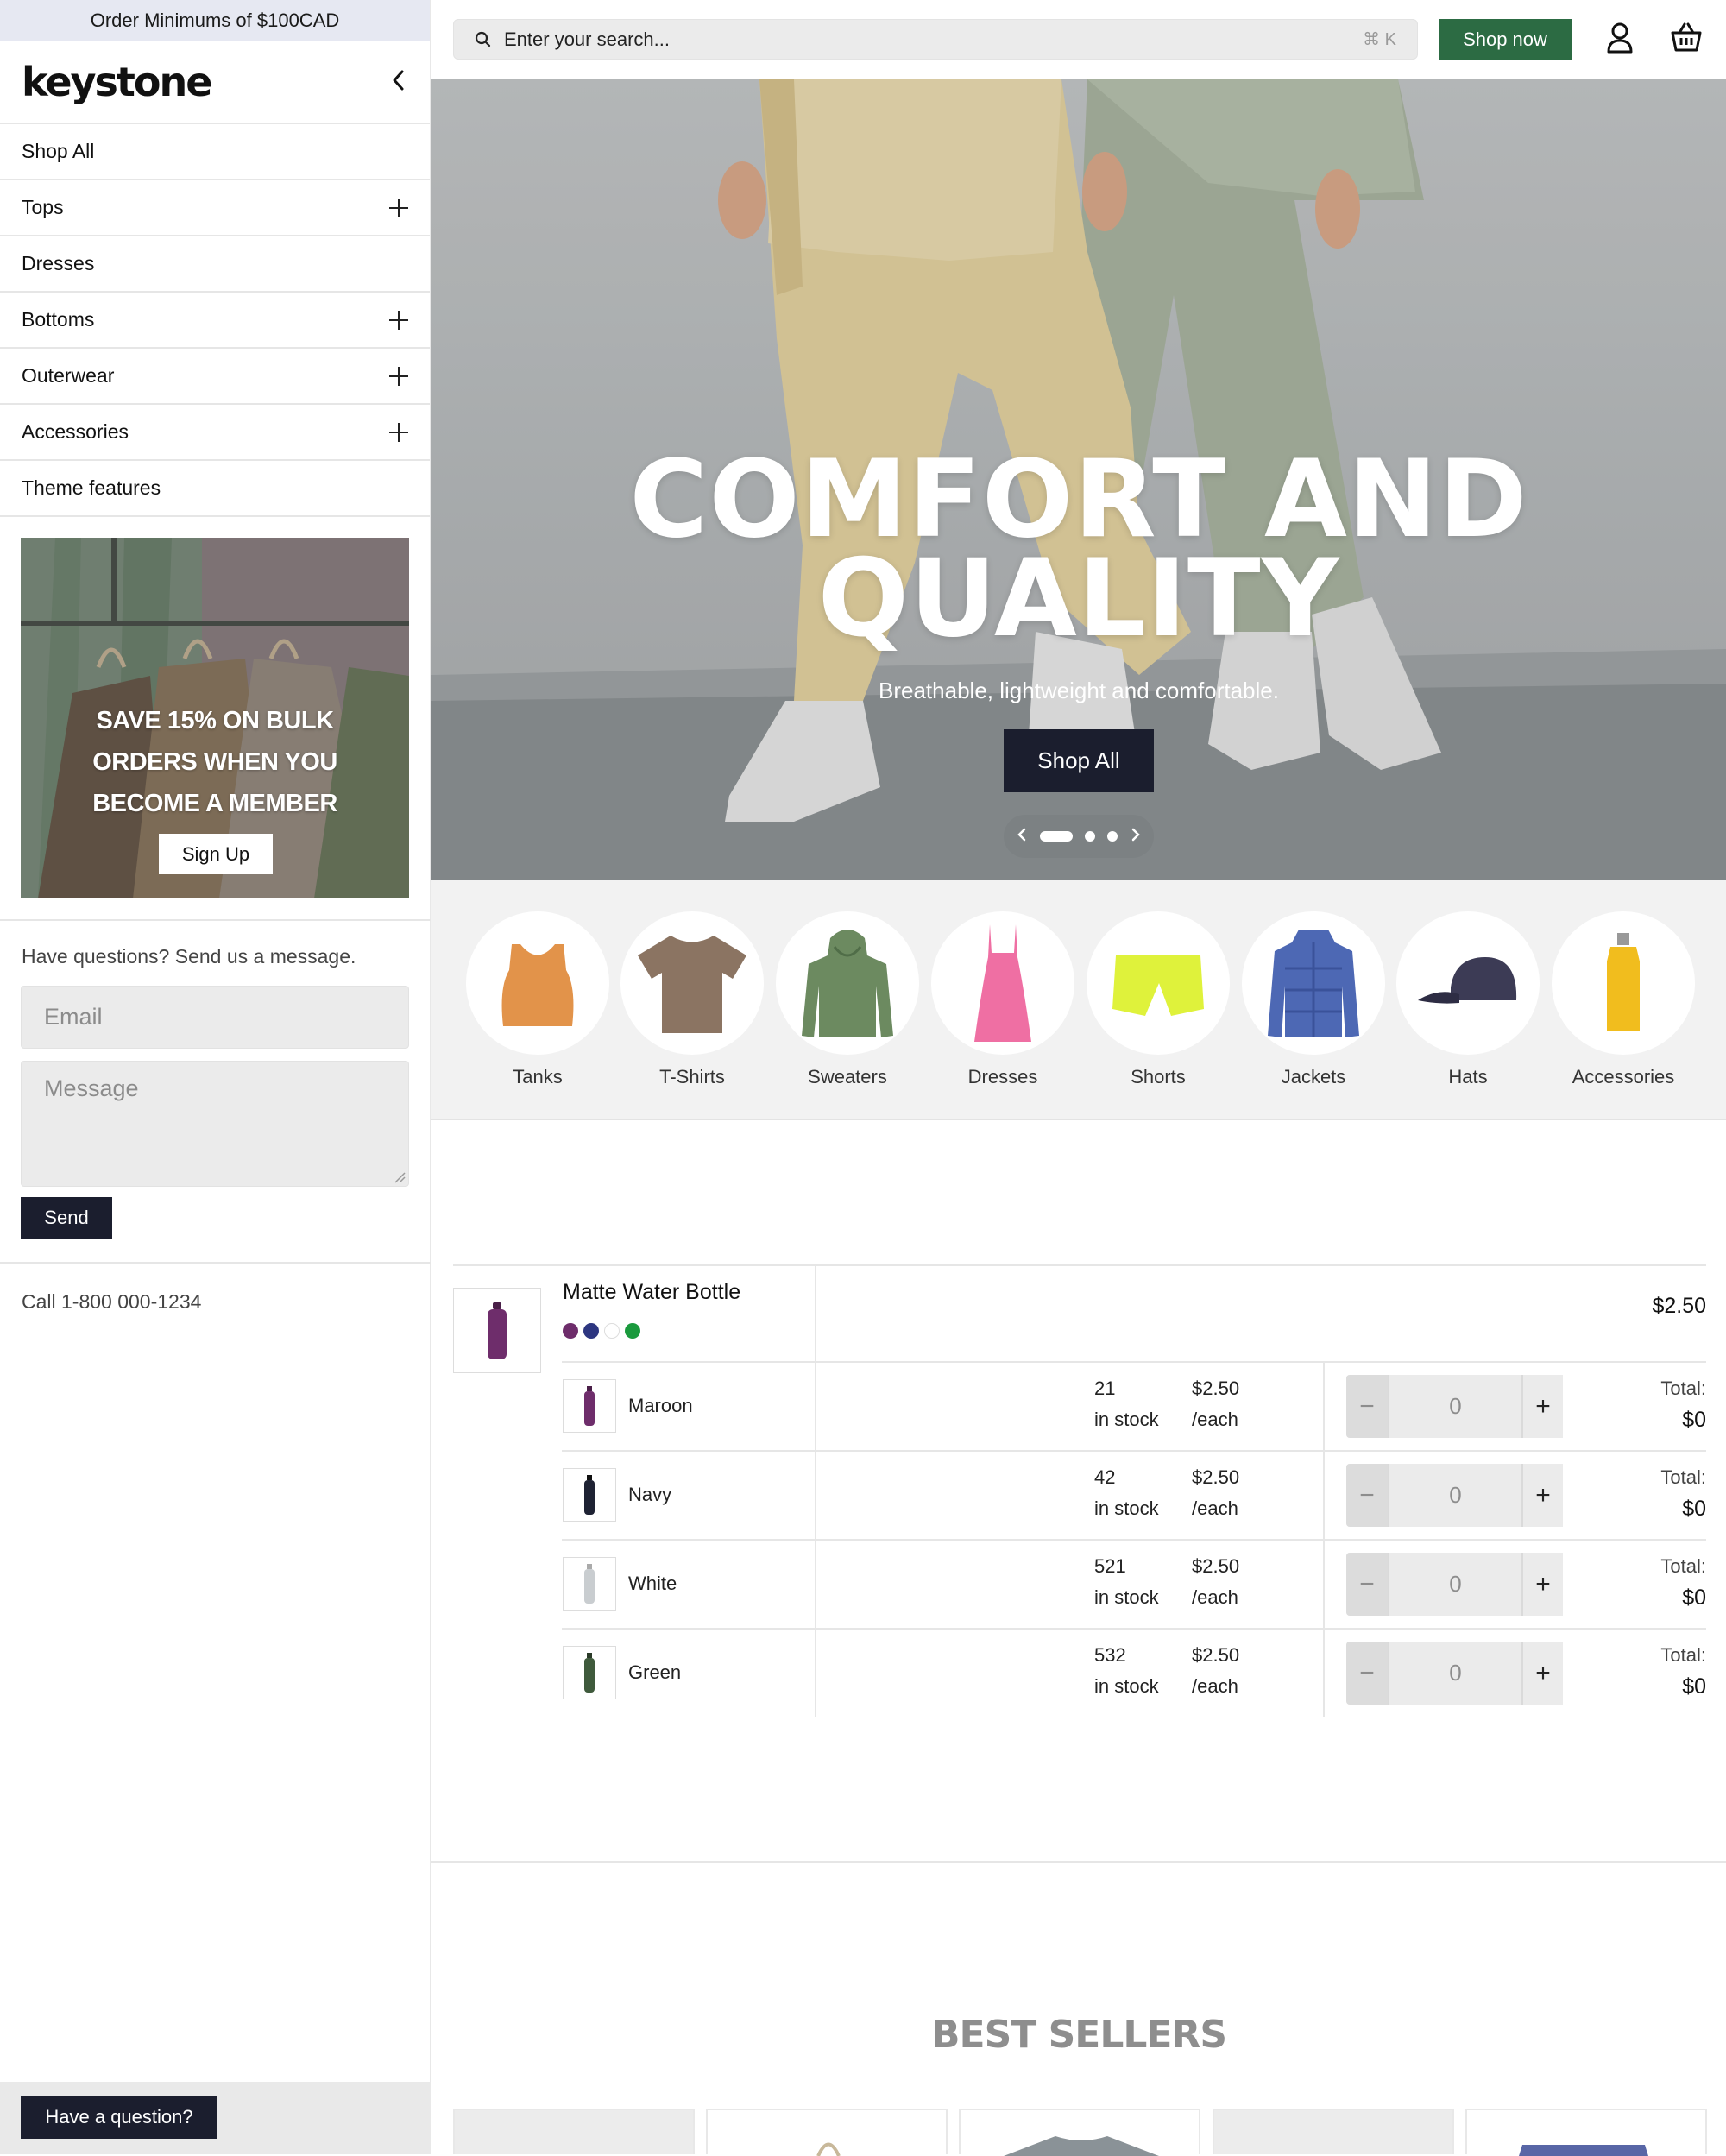  What do you see at coordinates (1002, 1076) in the screenshot?
I see `category-label: Dresses` at bounding box center [1002, 1076].